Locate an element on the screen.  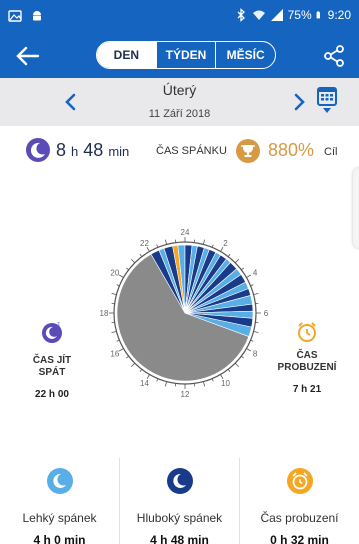
dial-hour-label: 8 is located at coordinates (255, 354).